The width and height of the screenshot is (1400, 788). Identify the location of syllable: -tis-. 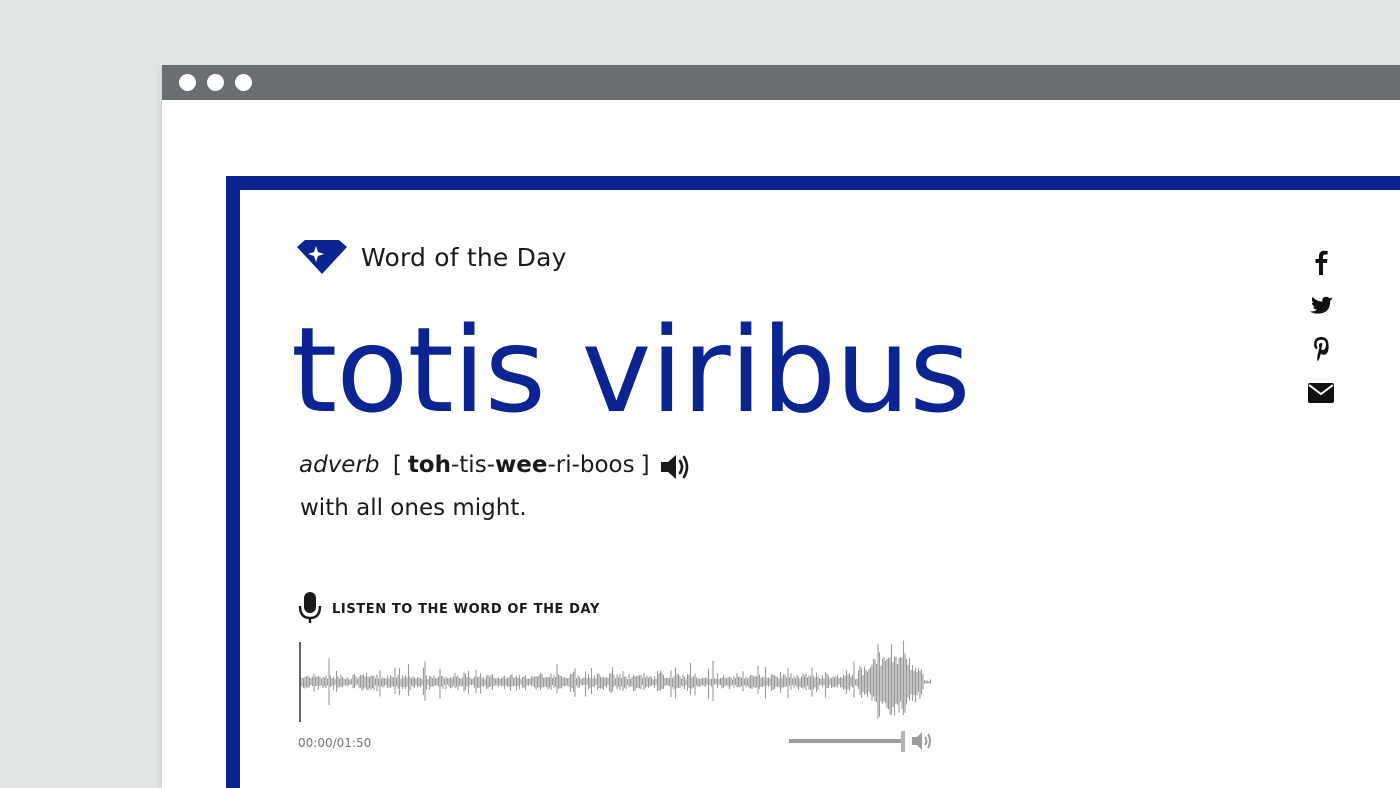
(472, 465).